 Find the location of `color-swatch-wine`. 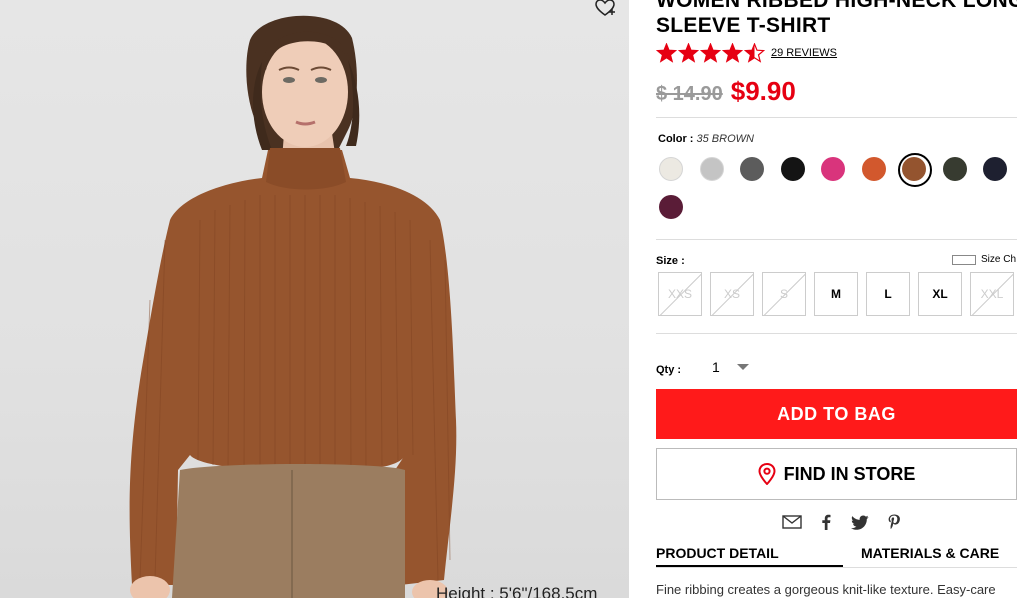

color-swatch-wine is located at coordinates (671, 207).